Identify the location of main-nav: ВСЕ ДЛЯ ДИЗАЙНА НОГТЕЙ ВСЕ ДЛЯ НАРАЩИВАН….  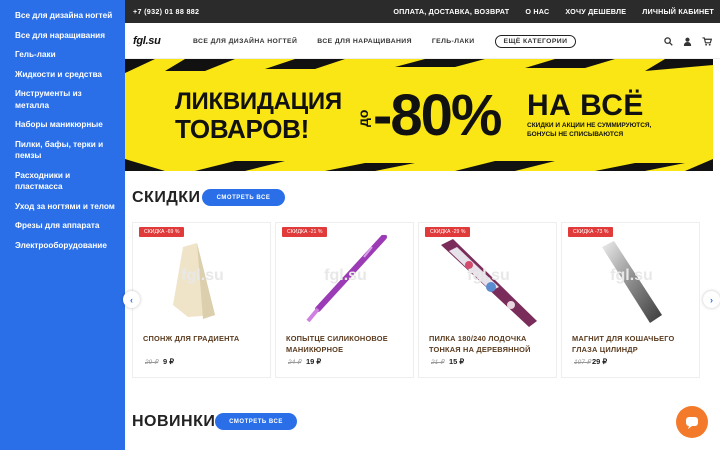
(385, 43).